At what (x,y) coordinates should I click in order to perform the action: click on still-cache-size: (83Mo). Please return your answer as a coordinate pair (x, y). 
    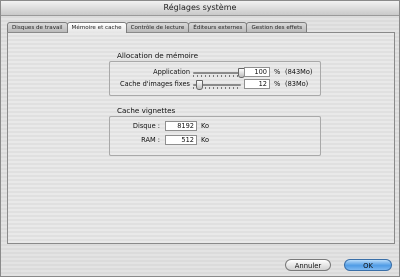
    Looking at the image, I should click on (297, 84).